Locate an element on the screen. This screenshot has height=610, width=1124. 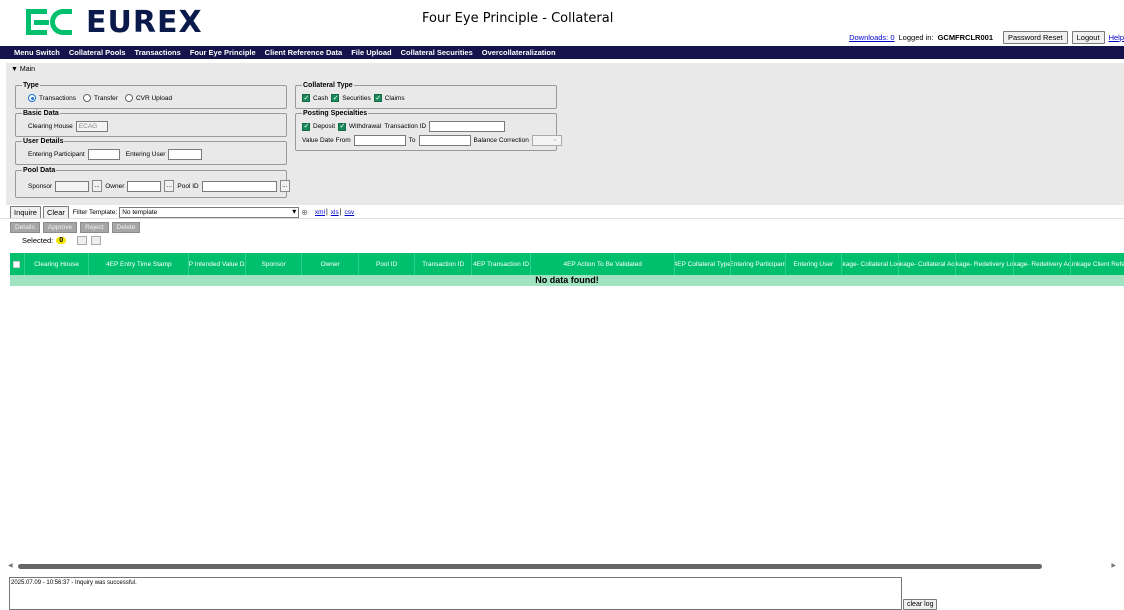
page-title: Four Eye Principle - Collateral is located at coordinates (518, 18).